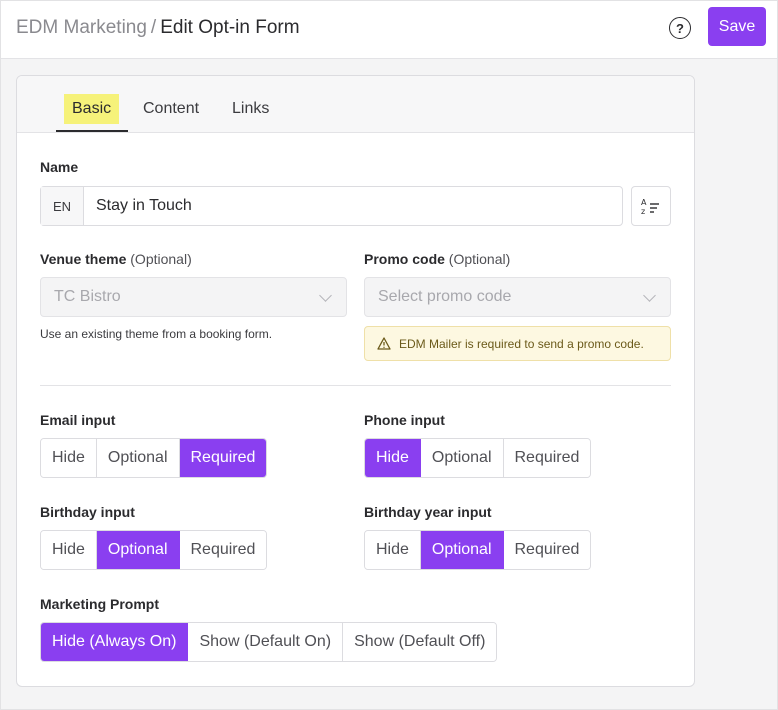 This screenshot has height=710, width=778. What do you see at coordinates (171, 109) in the screenshot?
I see `tab-content: Content` at bounding box center [171, 109].